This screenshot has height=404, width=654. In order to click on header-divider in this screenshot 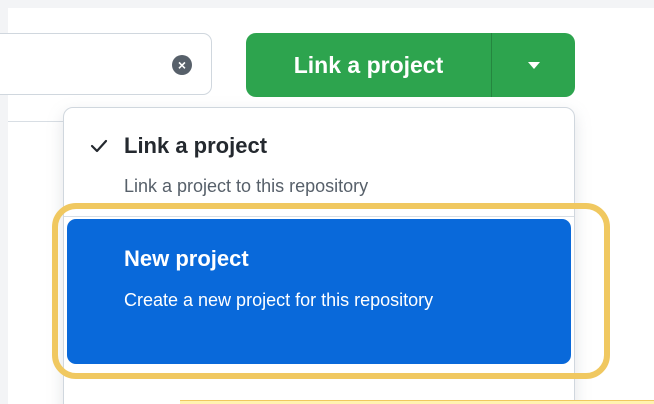, I will do `click(38, 121)`.